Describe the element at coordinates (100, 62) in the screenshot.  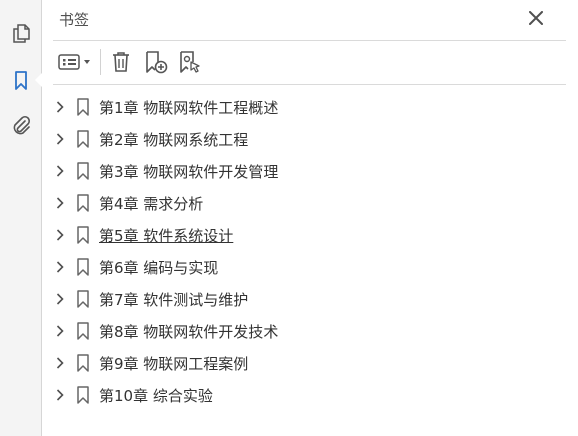
I see `toolbar-separator` at that location.